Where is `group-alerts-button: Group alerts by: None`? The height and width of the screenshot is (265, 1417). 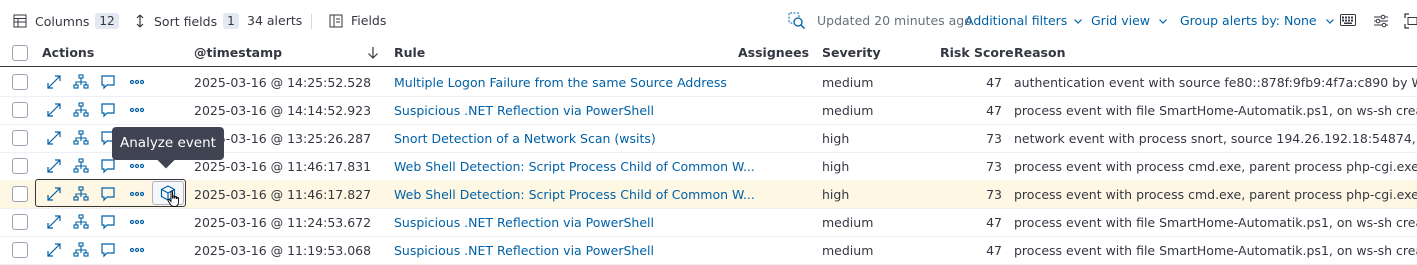 group-alerts-button: Group alerts by: None is located at coordinates (1257, 20).